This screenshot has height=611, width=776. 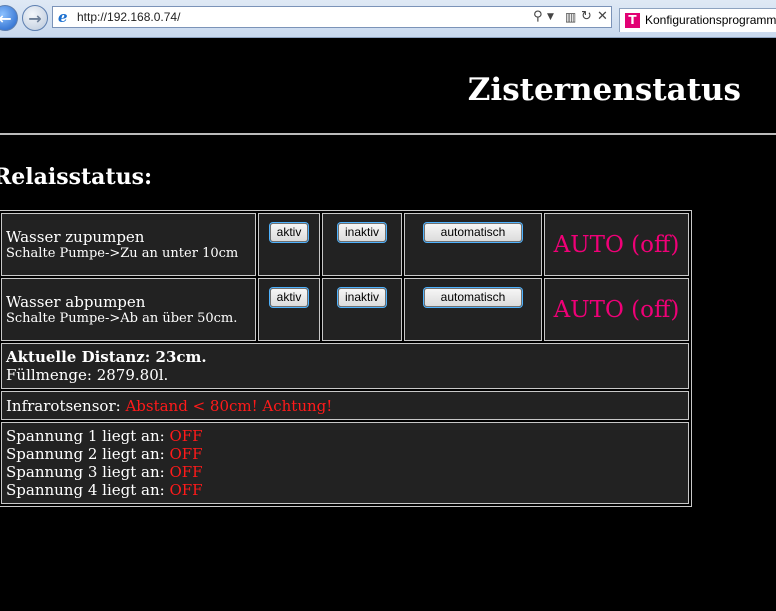 What do you see at coordinates (128, 17) in the screenshot?
I see `url-text: http://192.168.0.74/` at bounding box center [128, 17].